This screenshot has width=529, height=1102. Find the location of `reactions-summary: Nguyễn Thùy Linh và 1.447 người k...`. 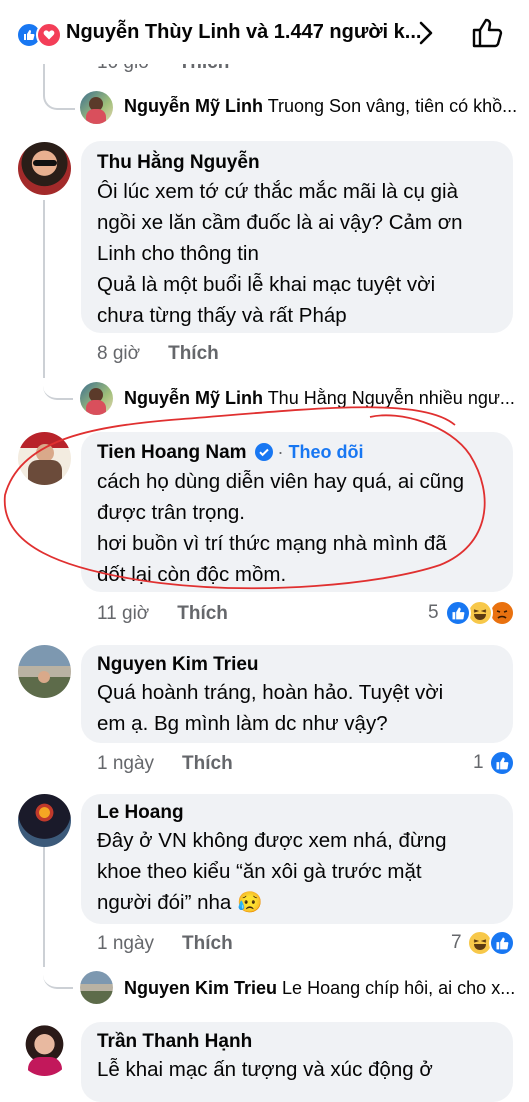

reactions-summary: Nguyễn Thùy Linh và 1.447 người k... is located at coordinates (243, 32).